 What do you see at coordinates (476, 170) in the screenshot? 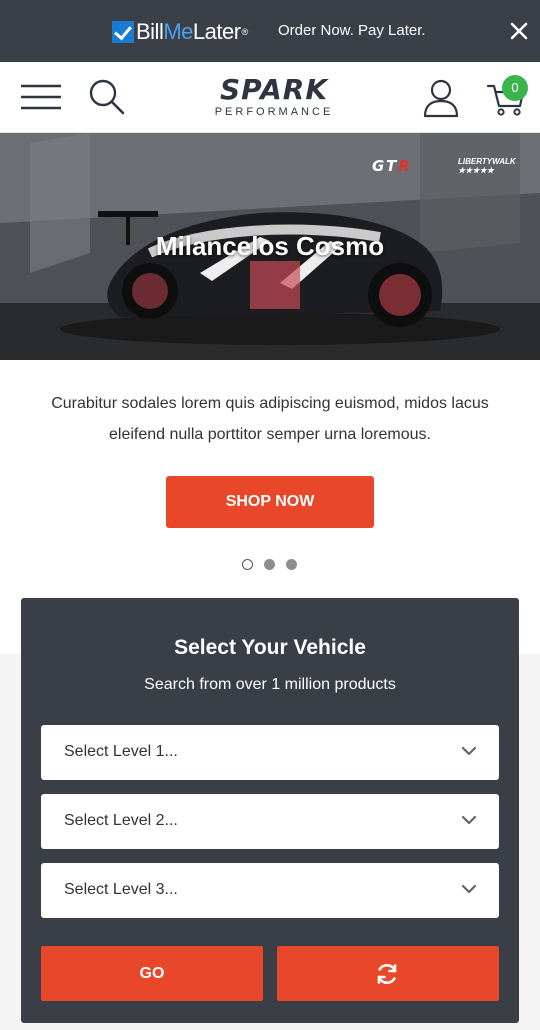
I see `libertywalk-line2: ★★★★★` at bounding box center [476, 170].